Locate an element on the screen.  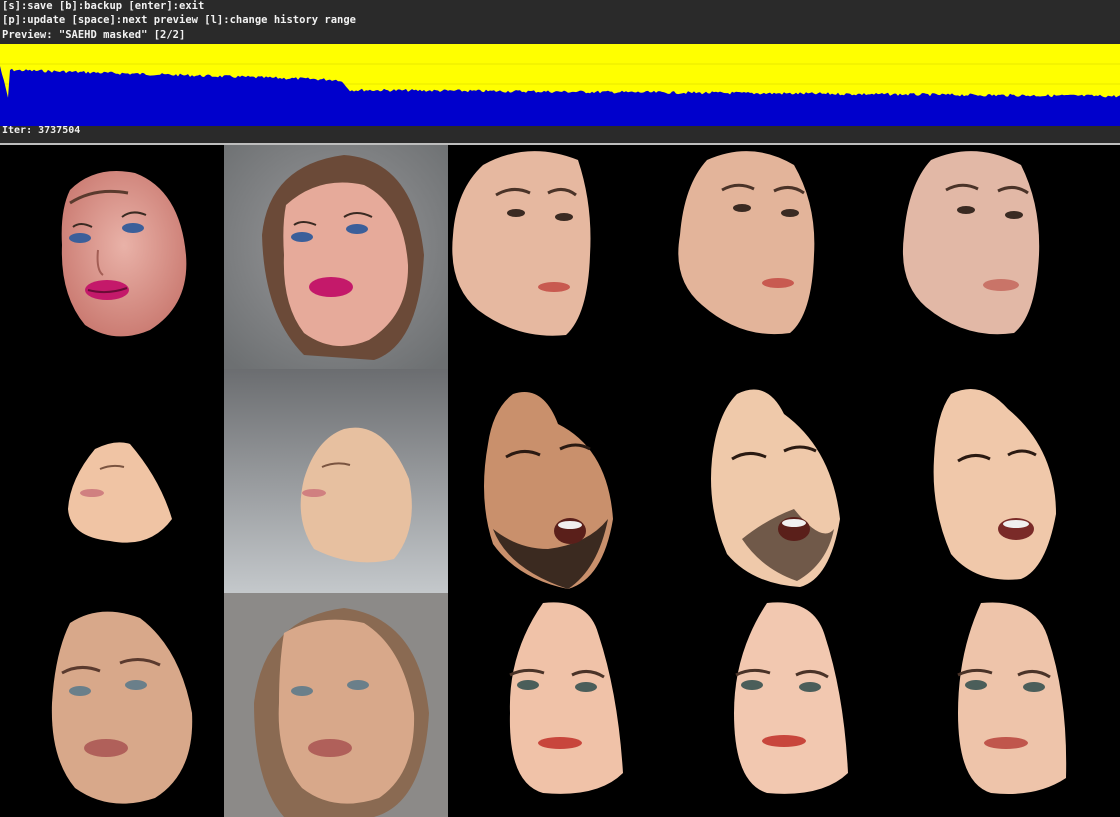
row1-swap is located at coordinates (1008, 257).